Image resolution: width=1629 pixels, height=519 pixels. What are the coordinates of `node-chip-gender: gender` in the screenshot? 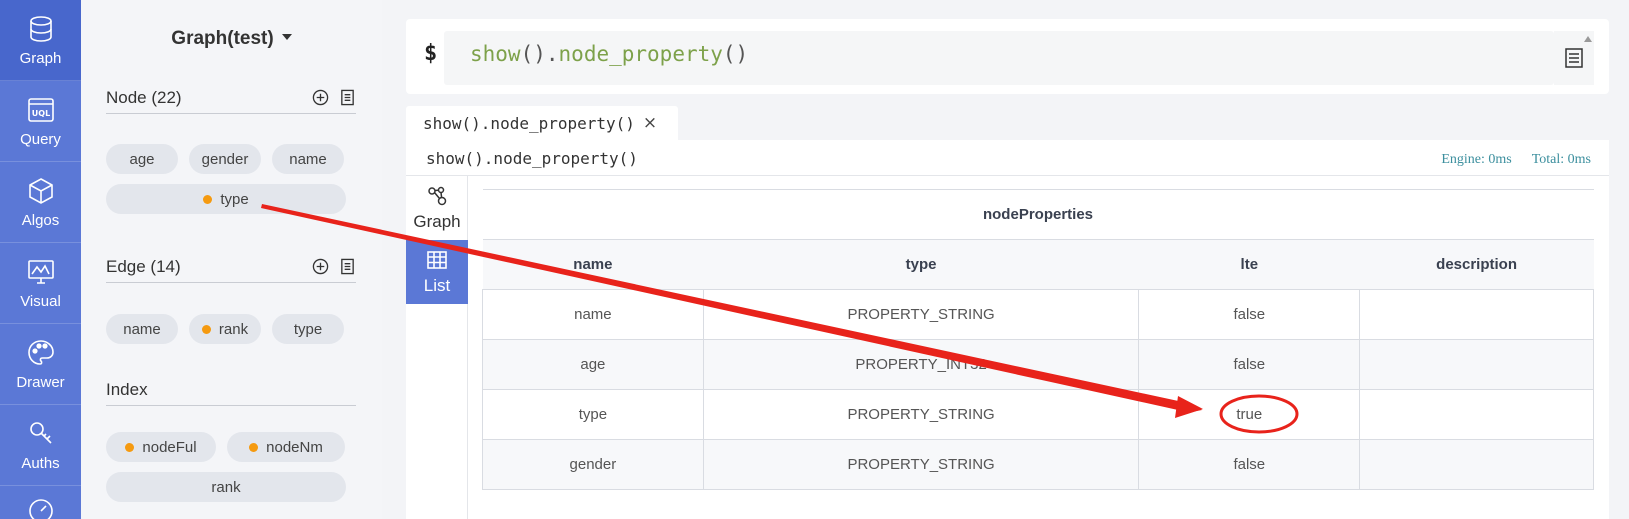 It's located at (225, 159).